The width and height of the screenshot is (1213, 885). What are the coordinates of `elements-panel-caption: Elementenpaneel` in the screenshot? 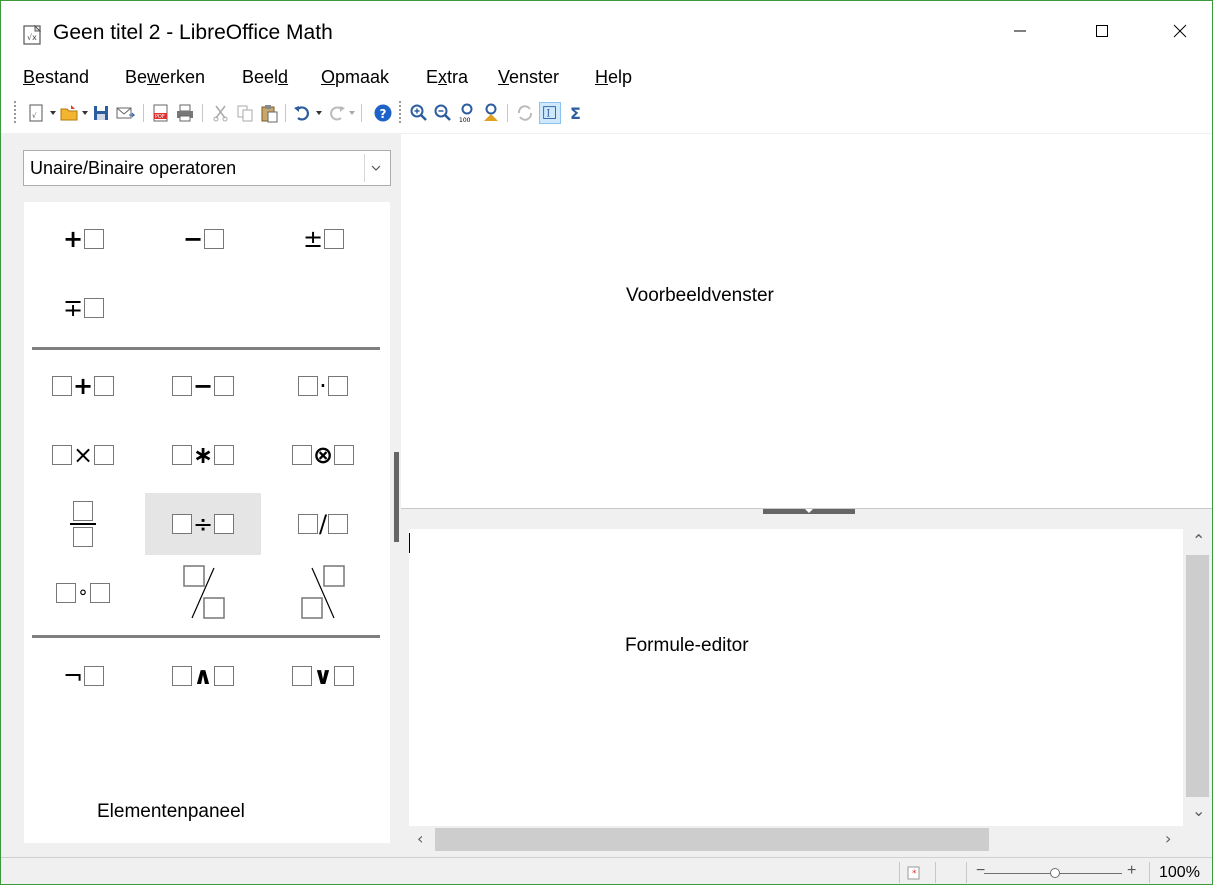 It's located at (171, 811).